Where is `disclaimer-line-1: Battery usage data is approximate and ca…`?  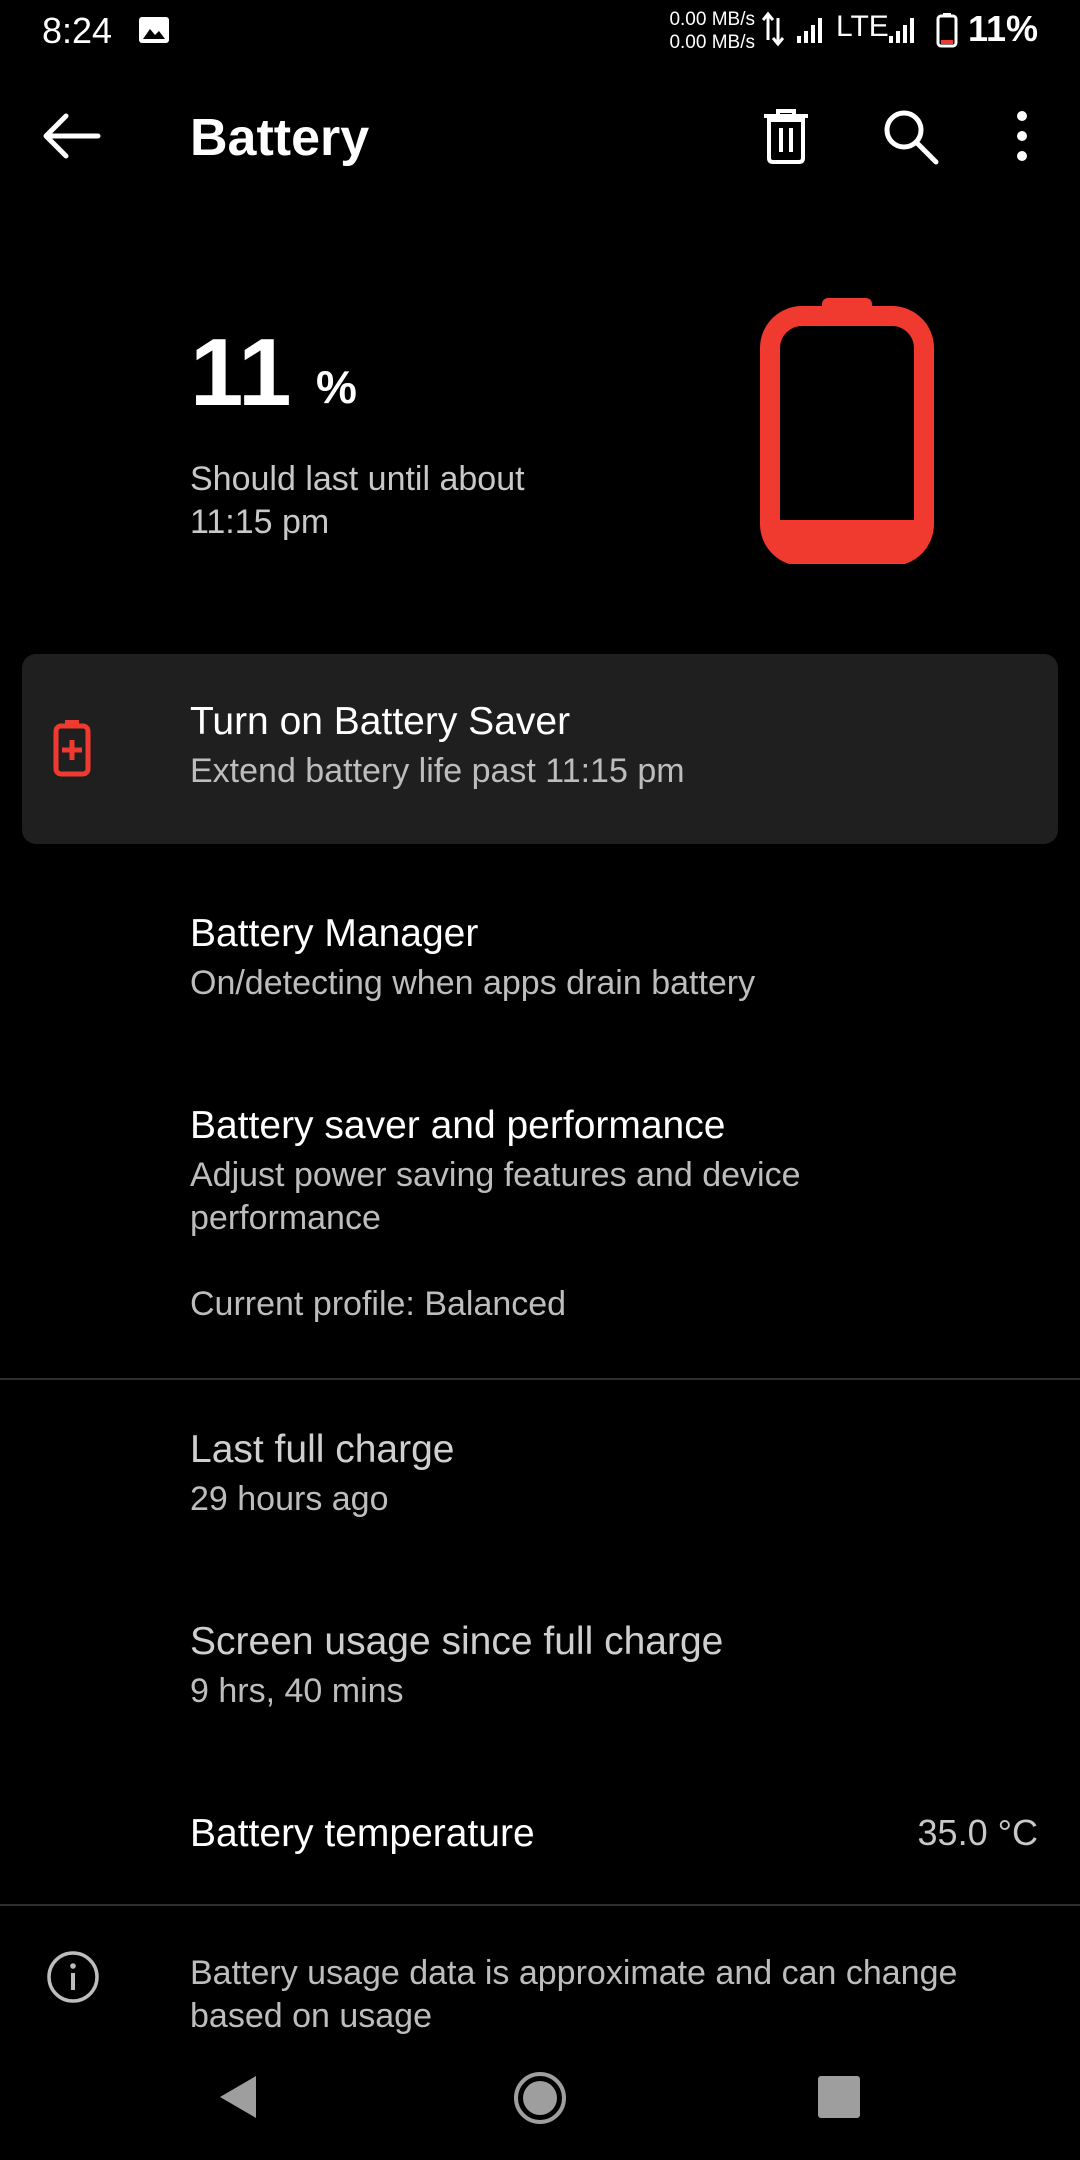
disclaimer-line-1: Battery usage data is approximate and ca… is located at coordinates (574, 1973).